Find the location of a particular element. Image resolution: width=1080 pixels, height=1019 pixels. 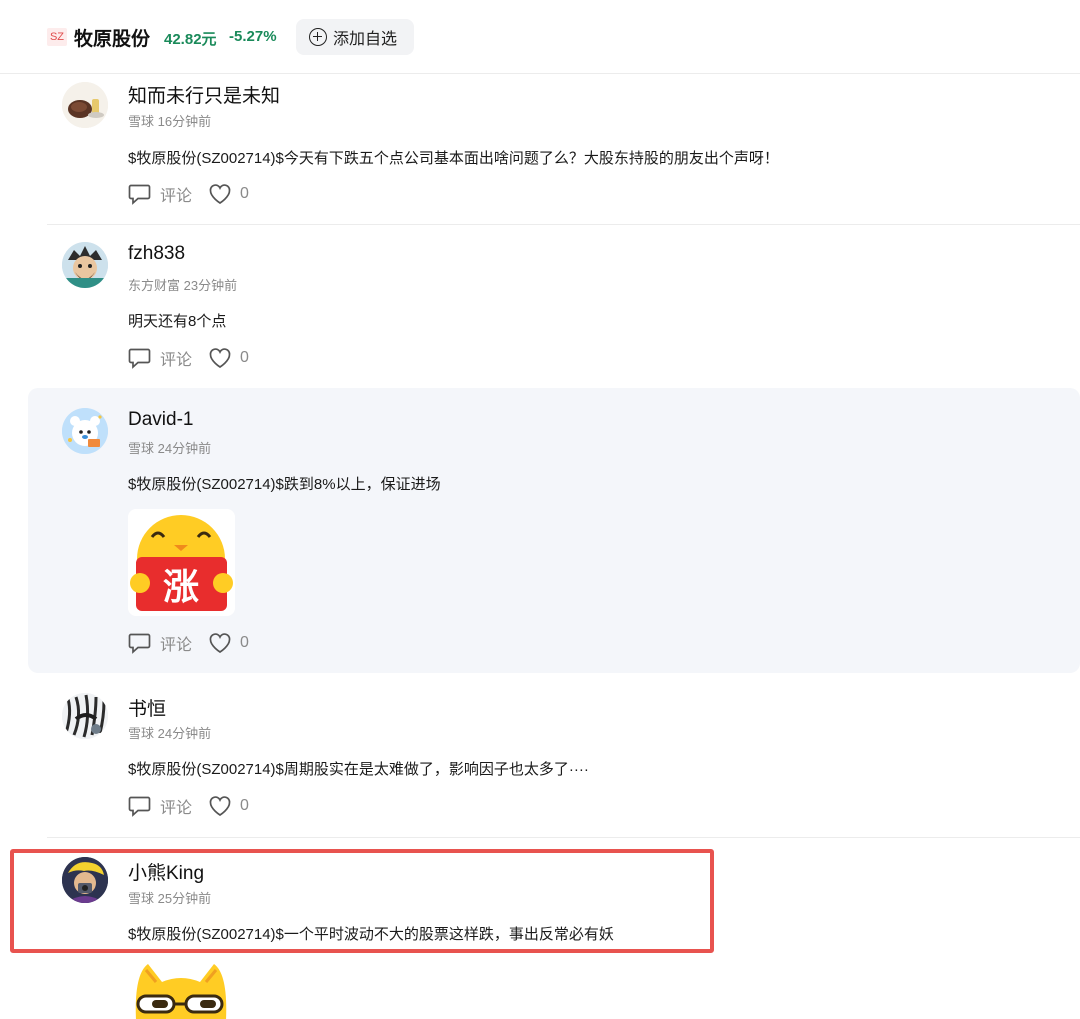

add-watchlist-button: 添加自选 is located at coordinates (355, 37).